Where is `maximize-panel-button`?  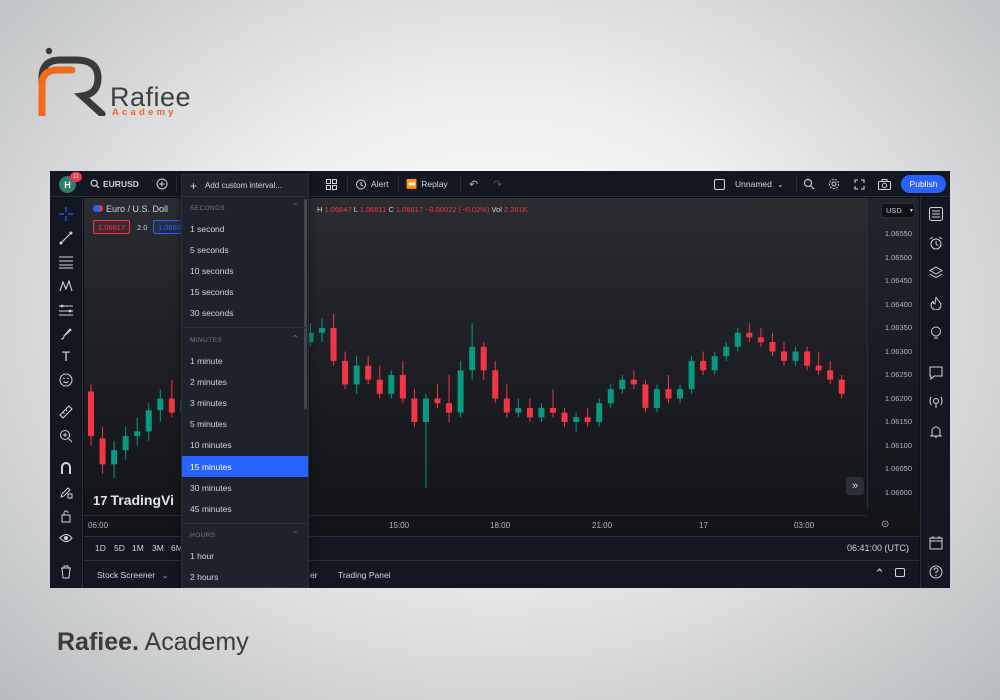
maximize-panel-button is located at coordinates (900, 573).